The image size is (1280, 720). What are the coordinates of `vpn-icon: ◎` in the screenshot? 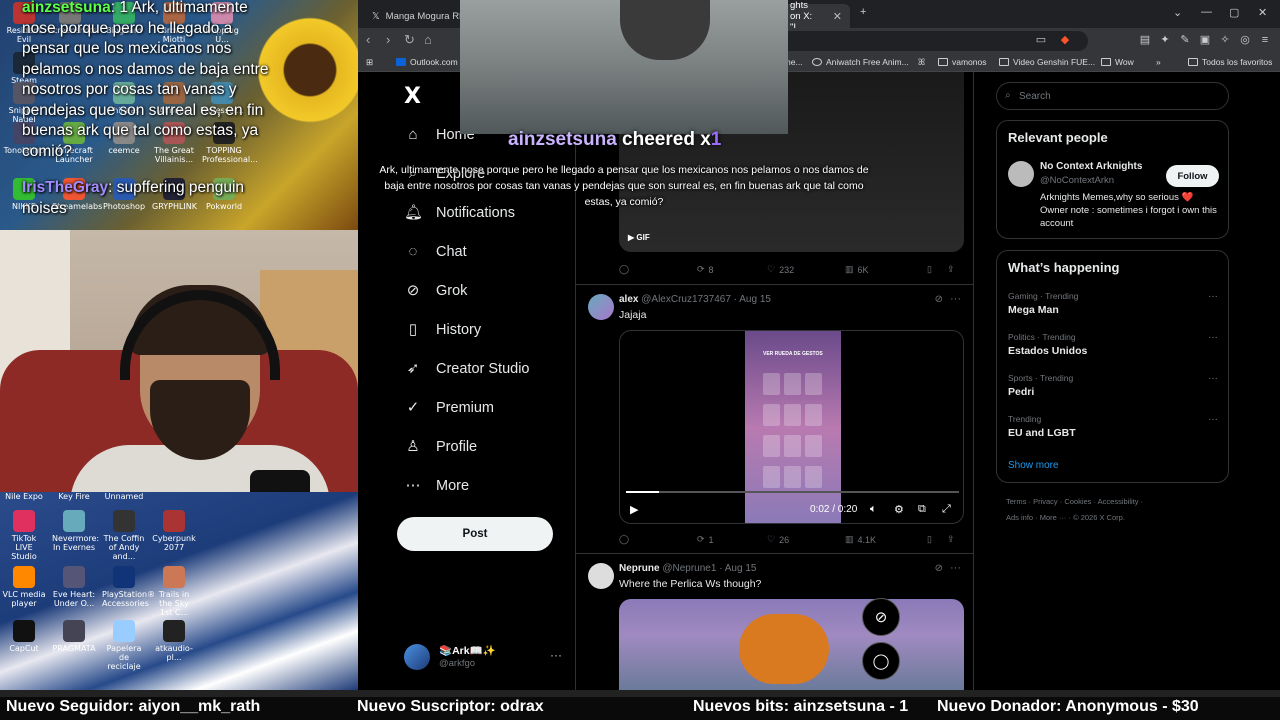 It's located at (1245, 40).